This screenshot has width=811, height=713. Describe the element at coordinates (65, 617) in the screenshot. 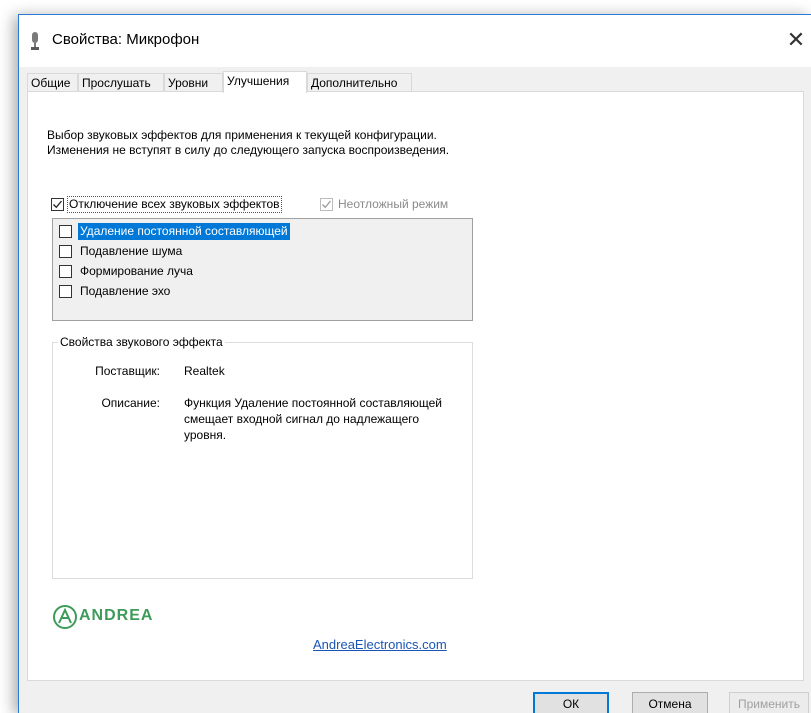

I see `andrea-logo-icon` at that location.